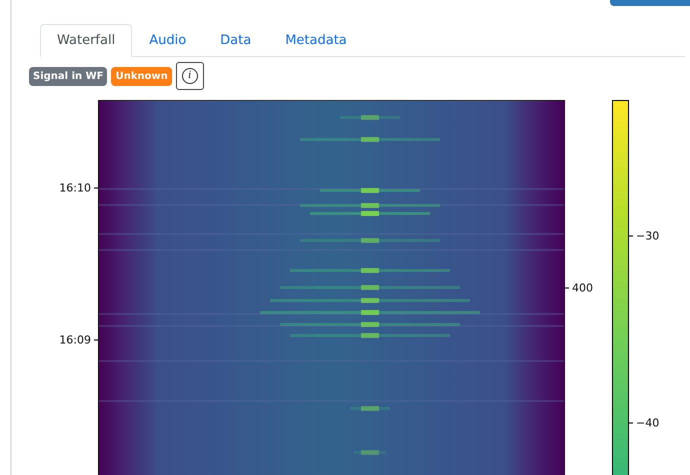 This screenshot has height=475, width=690. Describe the element at coordinates (235, 40) in the screenshot. I see `tab: Data` at that location.